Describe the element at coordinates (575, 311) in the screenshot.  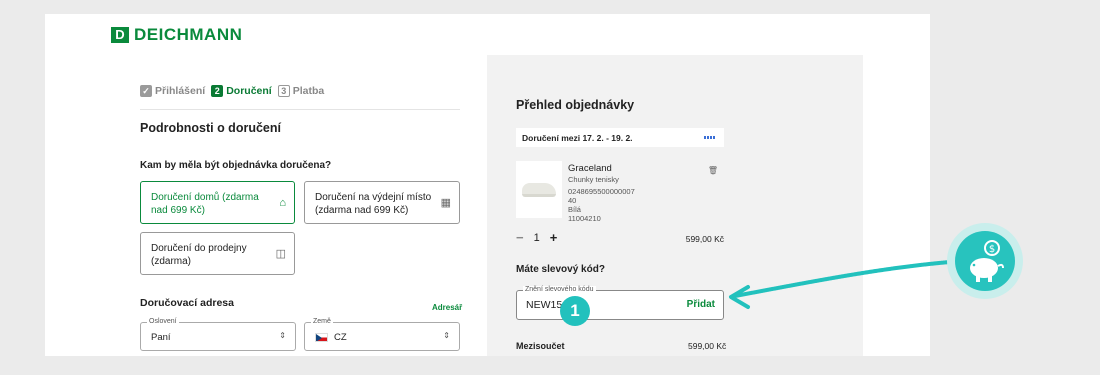
I see `callout-number-badge: 1` at that location.